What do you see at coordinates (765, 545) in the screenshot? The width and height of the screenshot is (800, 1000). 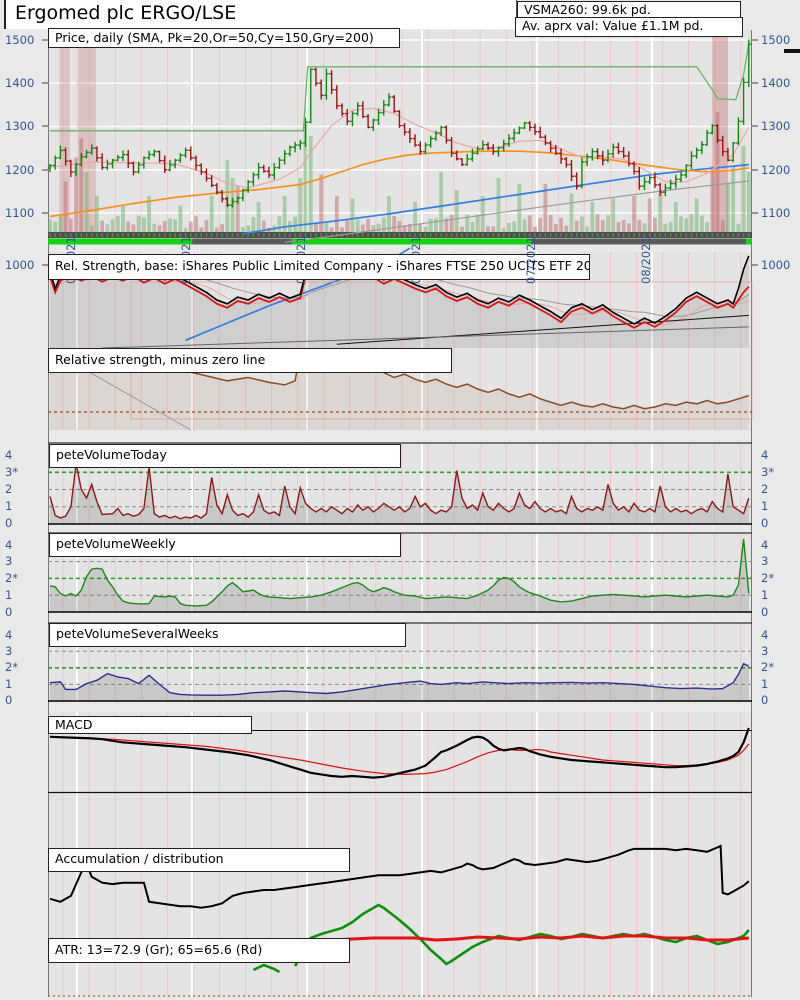 I see `vol-weekly-axis-label-right: 4` at bounding box center [765, 545].